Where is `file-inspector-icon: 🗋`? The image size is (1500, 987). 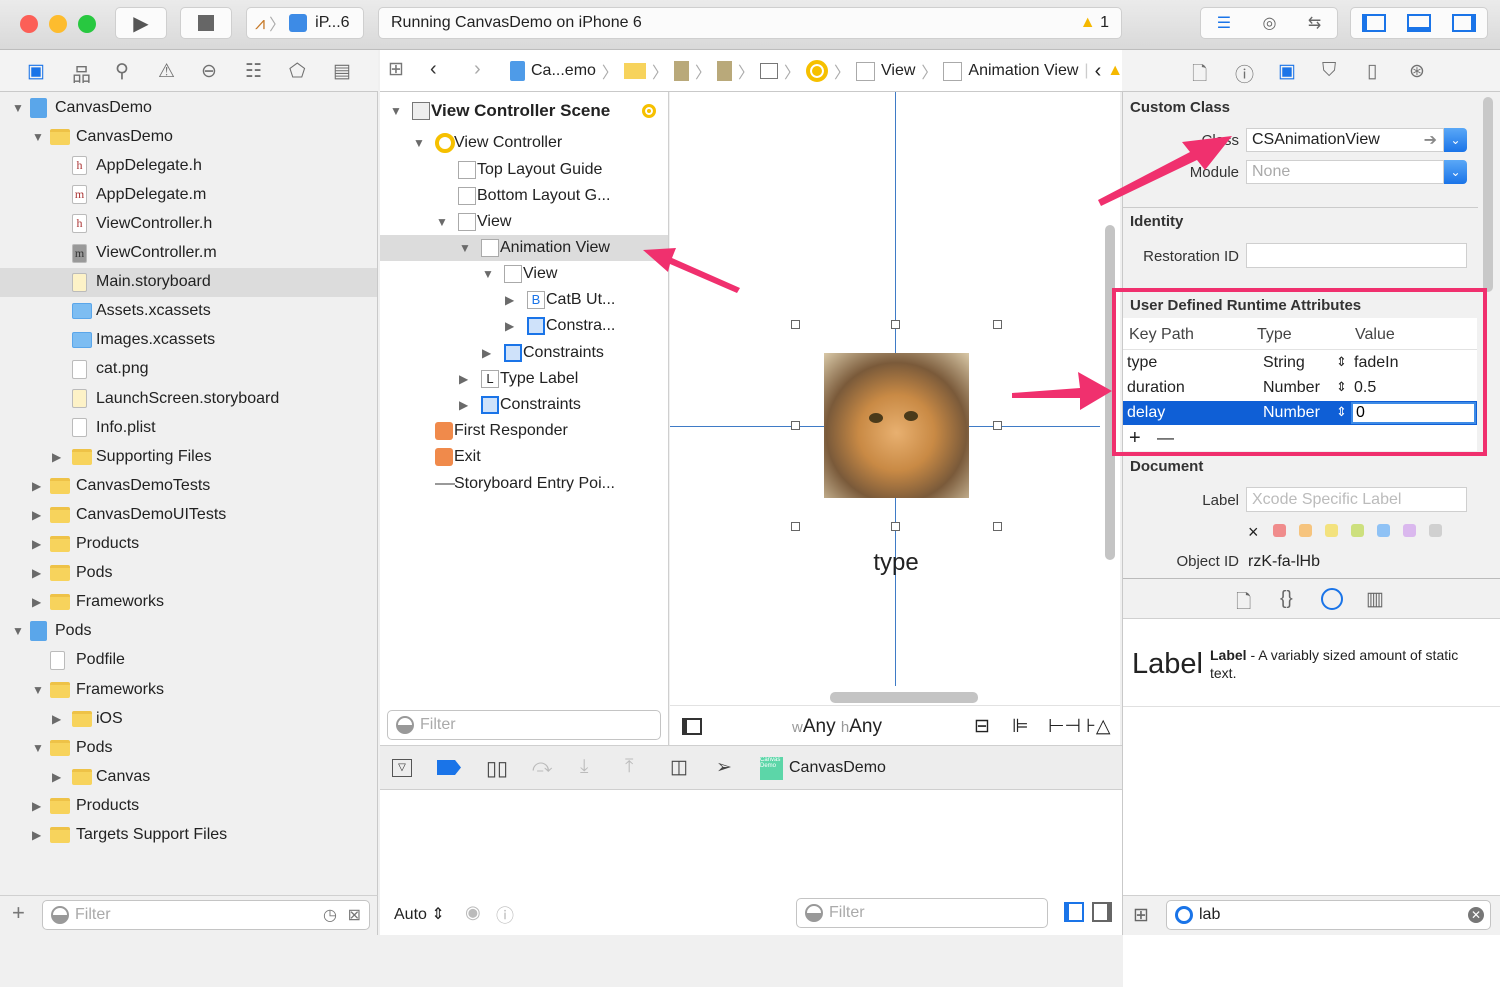
file-inspector-icon: 🗋 is located at coordinates (1199, 76).